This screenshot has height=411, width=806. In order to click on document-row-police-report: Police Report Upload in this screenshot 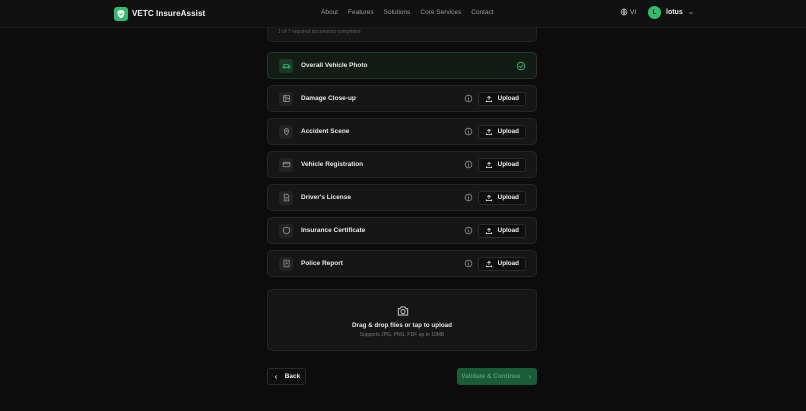, I will do `click(402, 263)`.